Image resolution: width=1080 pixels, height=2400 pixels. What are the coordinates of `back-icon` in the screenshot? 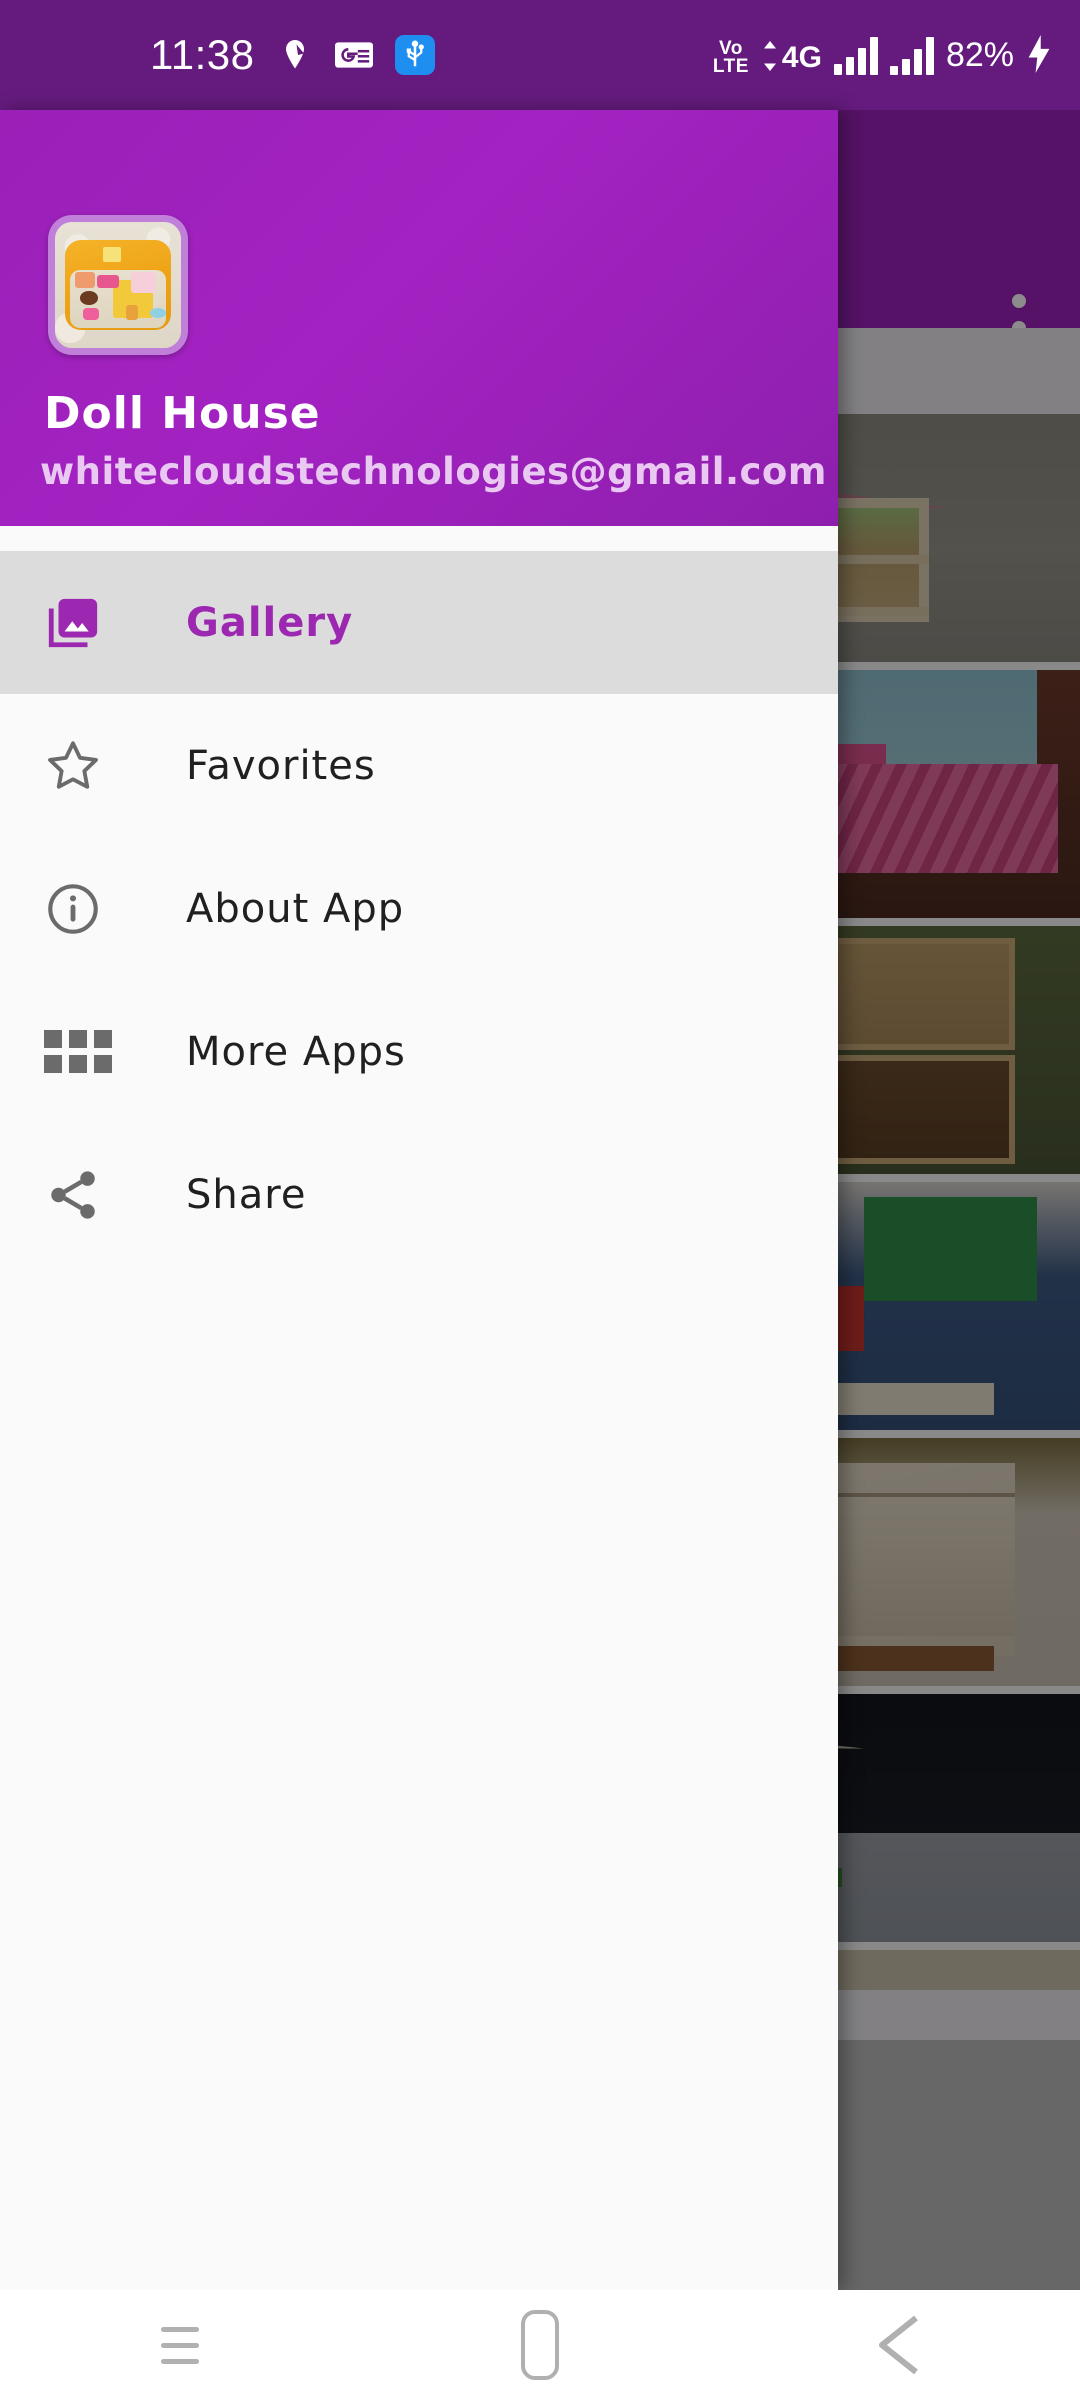 It's located at (900, 2345).